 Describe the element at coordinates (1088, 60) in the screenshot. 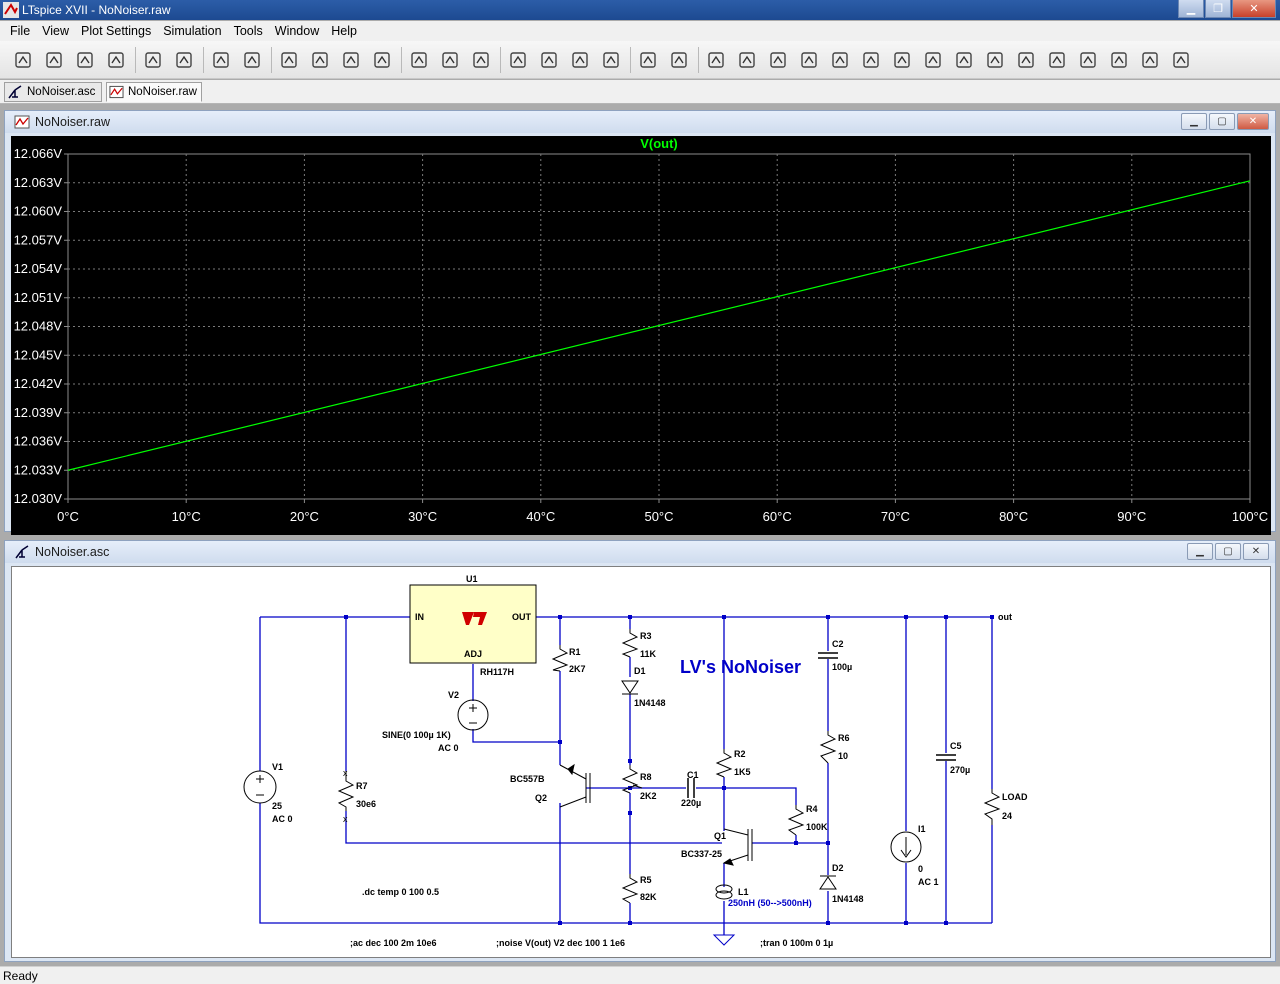

I see `rotate-icon` at that location.